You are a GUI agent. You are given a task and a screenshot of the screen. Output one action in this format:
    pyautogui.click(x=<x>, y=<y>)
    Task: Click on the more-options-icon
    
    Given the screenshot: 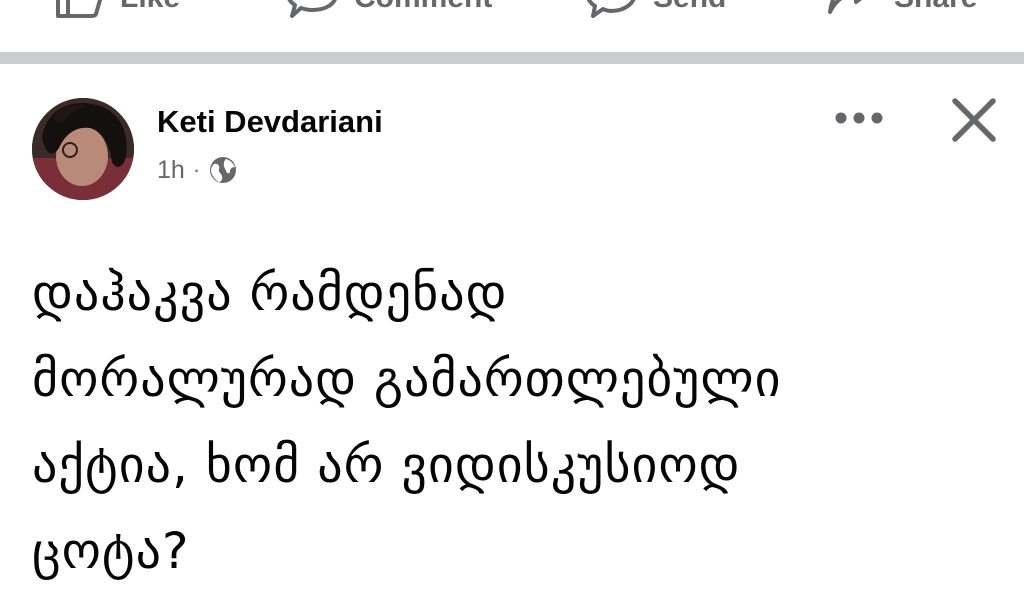 What is the action you would take?
    pyautogui.click(x=859, y=118)
    